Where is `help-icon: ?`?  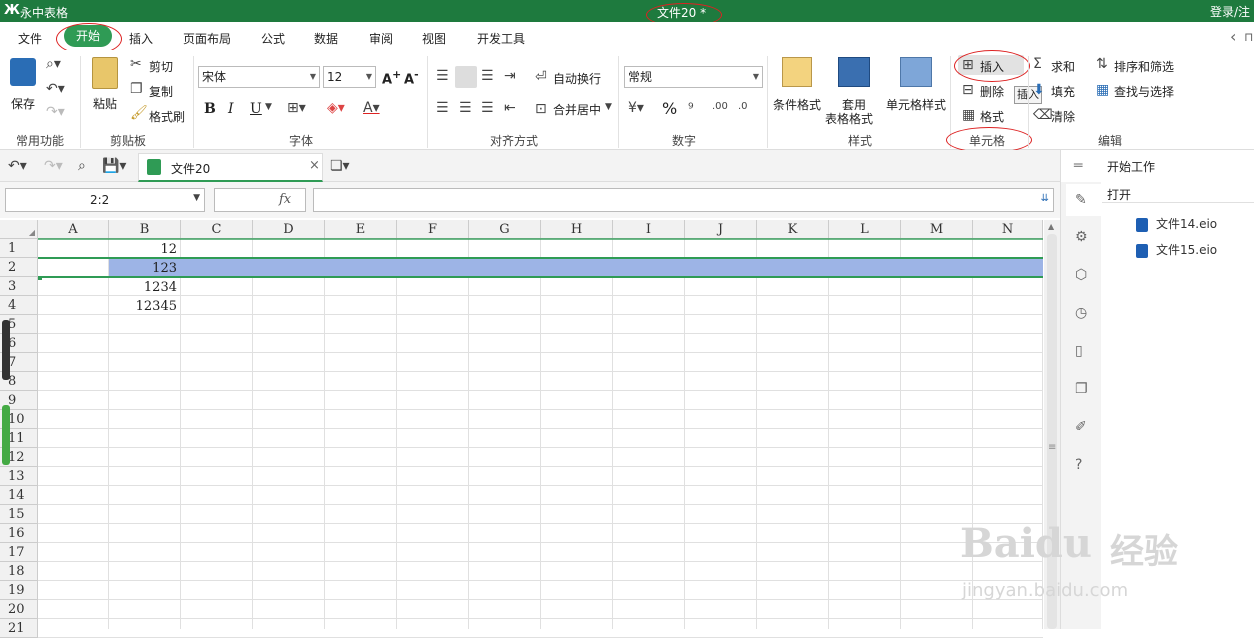 help-icon: ? is located at coordinates (1078, 465).